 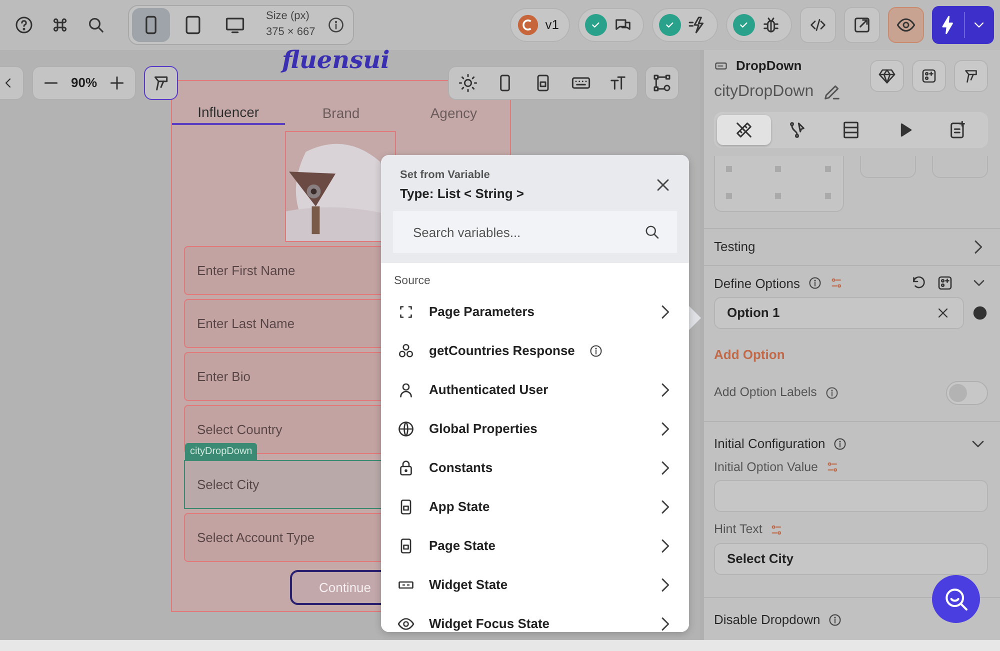 I want to click on menu-item: Global Properties, so click(x=535, y=428).